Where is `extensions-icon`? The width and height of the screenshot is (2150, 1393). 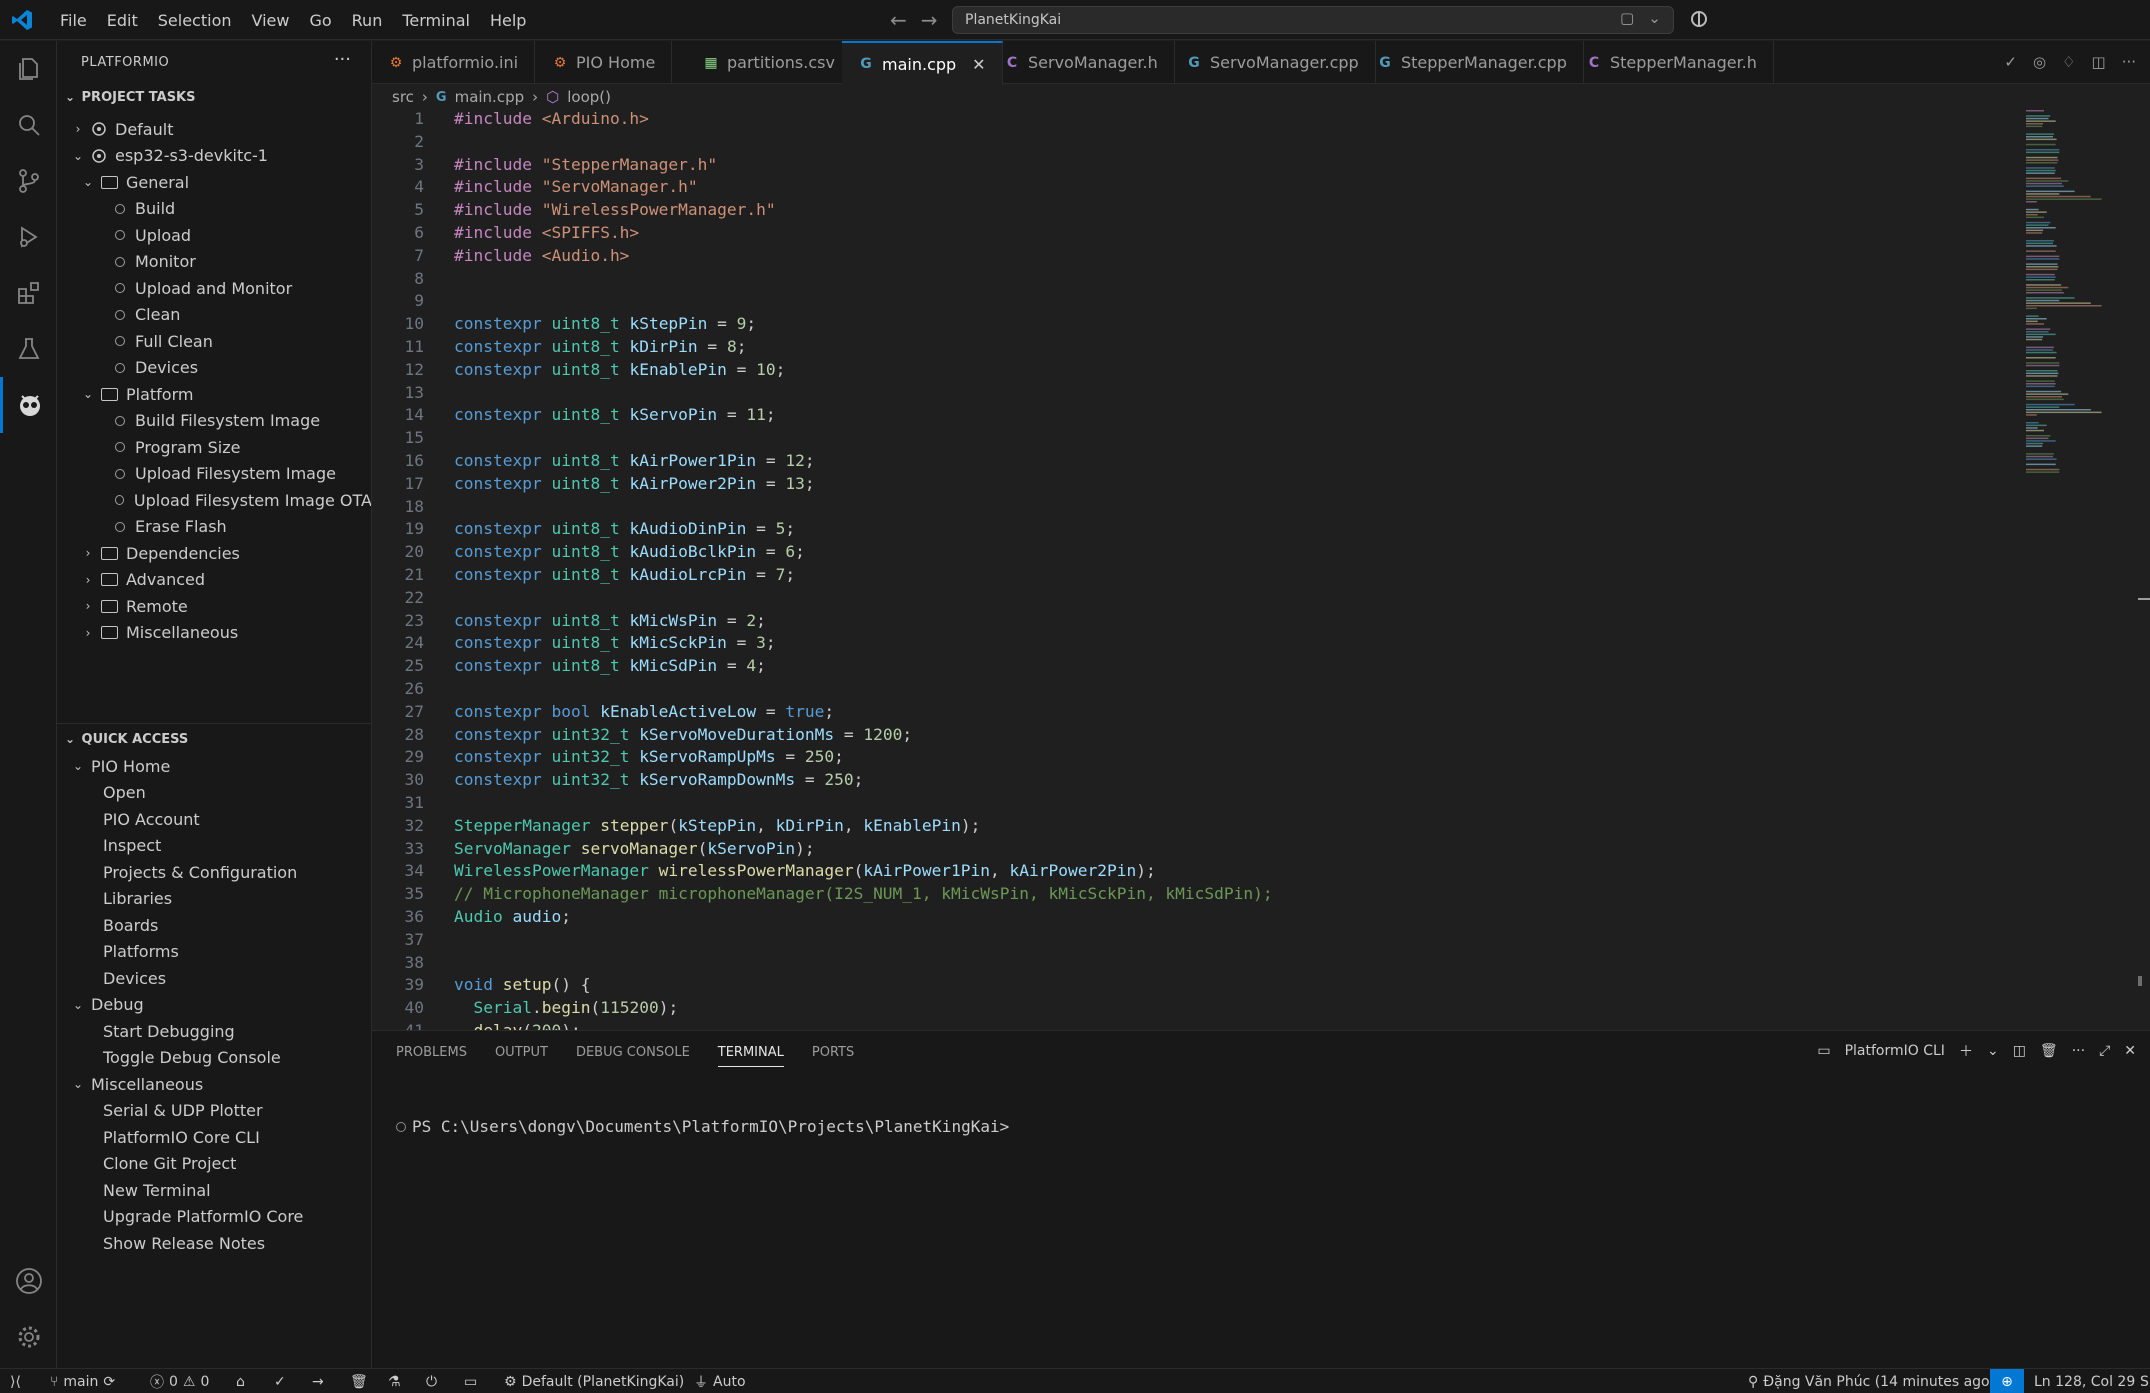
extensions-icon is located at coordinates (28, 293).